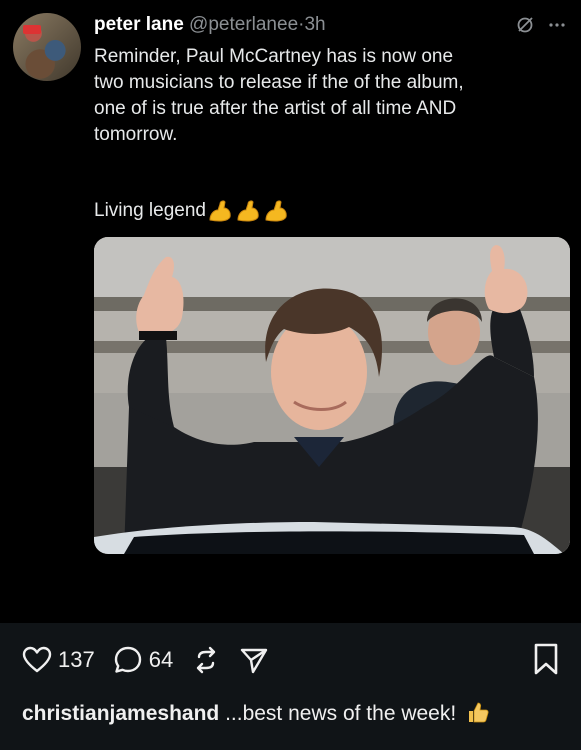 Image resolution: width=581 pixels, height=750 pixels. What do you see at coordinates (541, 25) in the screenshot?
I see `header-icons` at bounding box center [541, 25].